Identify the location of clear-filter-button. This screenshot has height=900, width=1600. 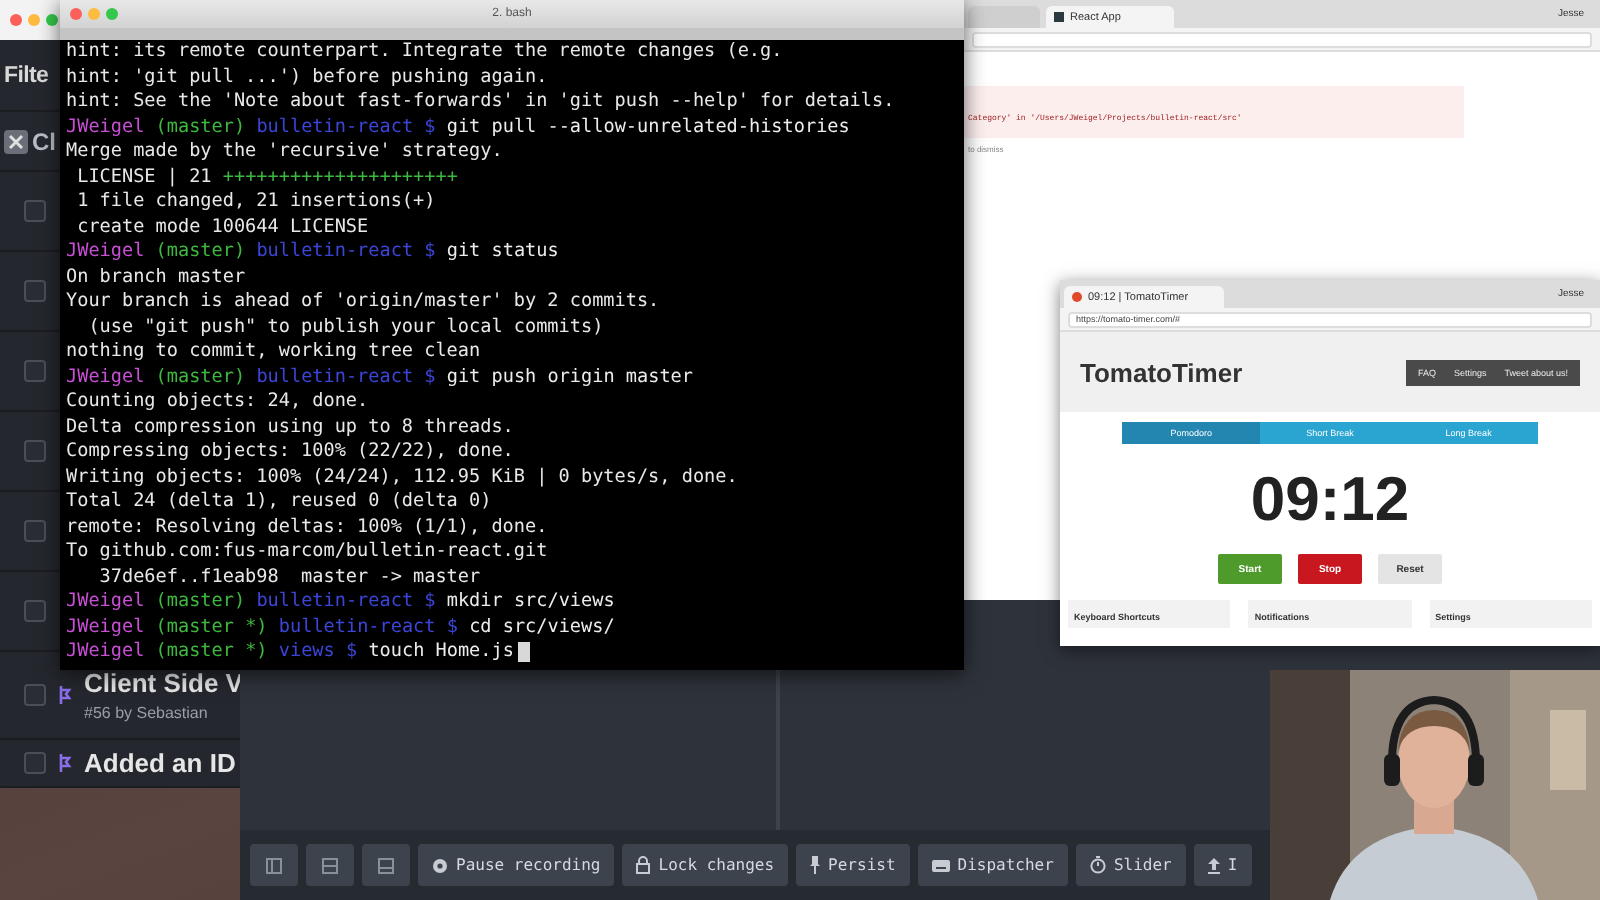
(16, 141).